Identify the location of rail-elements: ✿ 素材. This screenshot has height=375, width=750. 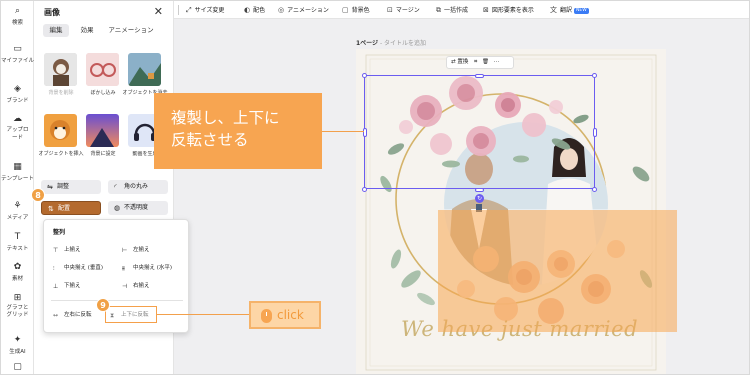
(17, 272).